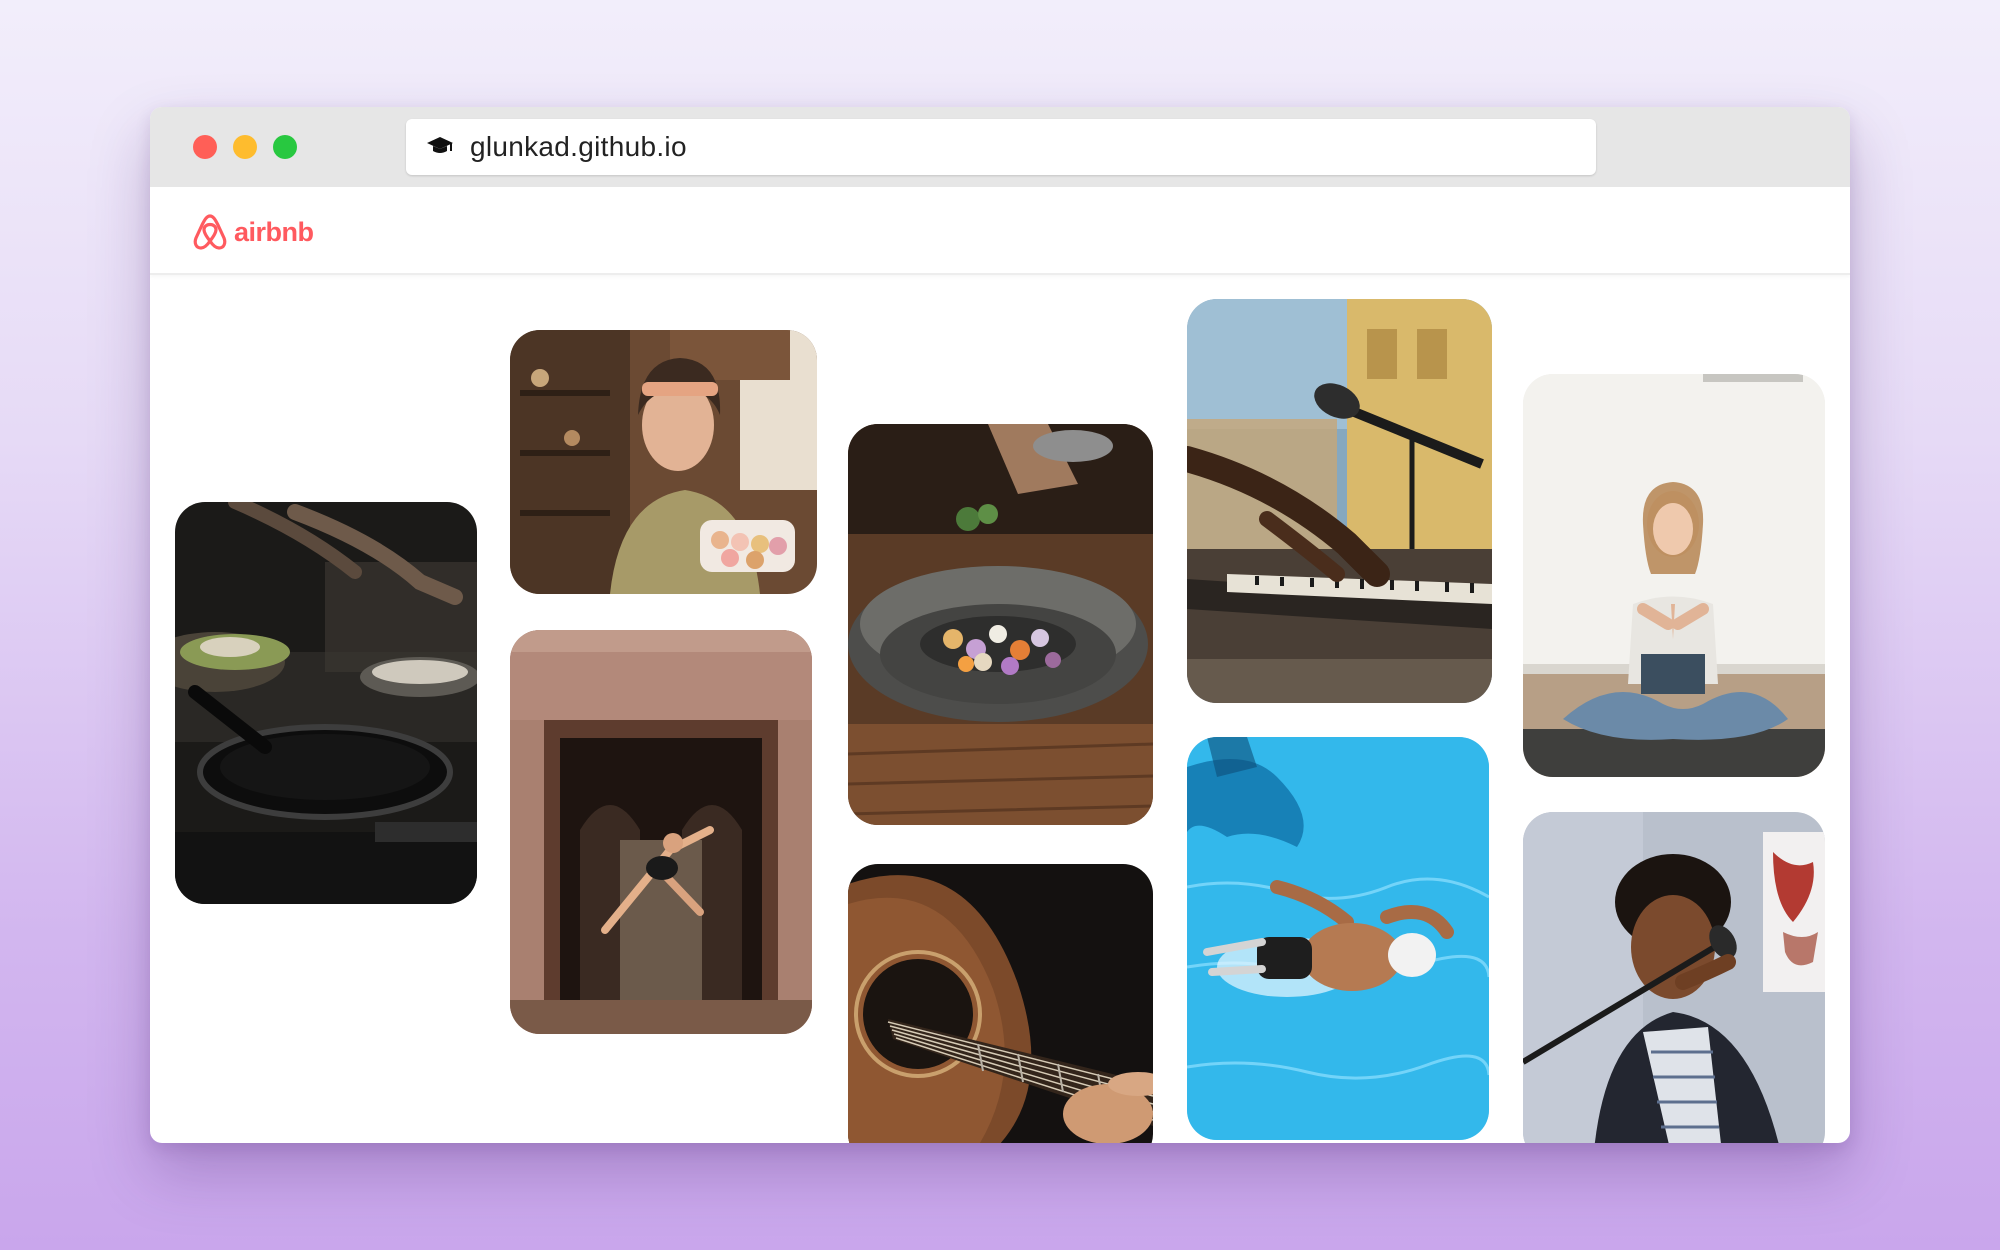 This screenshot has height=1250, width=2000. Describe the element at coordinates (1000, 1003) in the screenshot. I see `acoustic-guitar-photo` at that location.